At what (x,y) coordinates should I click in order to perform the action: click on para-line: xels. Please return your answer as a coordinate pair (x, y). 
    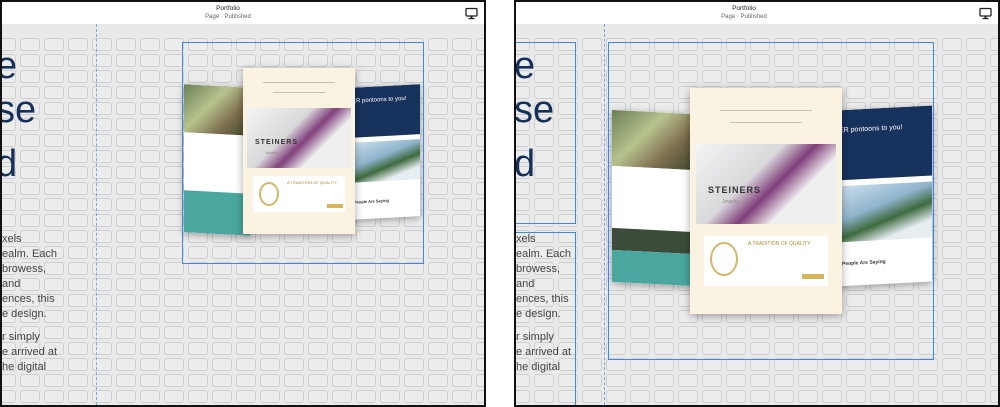
    Looking at the image, I should click on (12, 239).